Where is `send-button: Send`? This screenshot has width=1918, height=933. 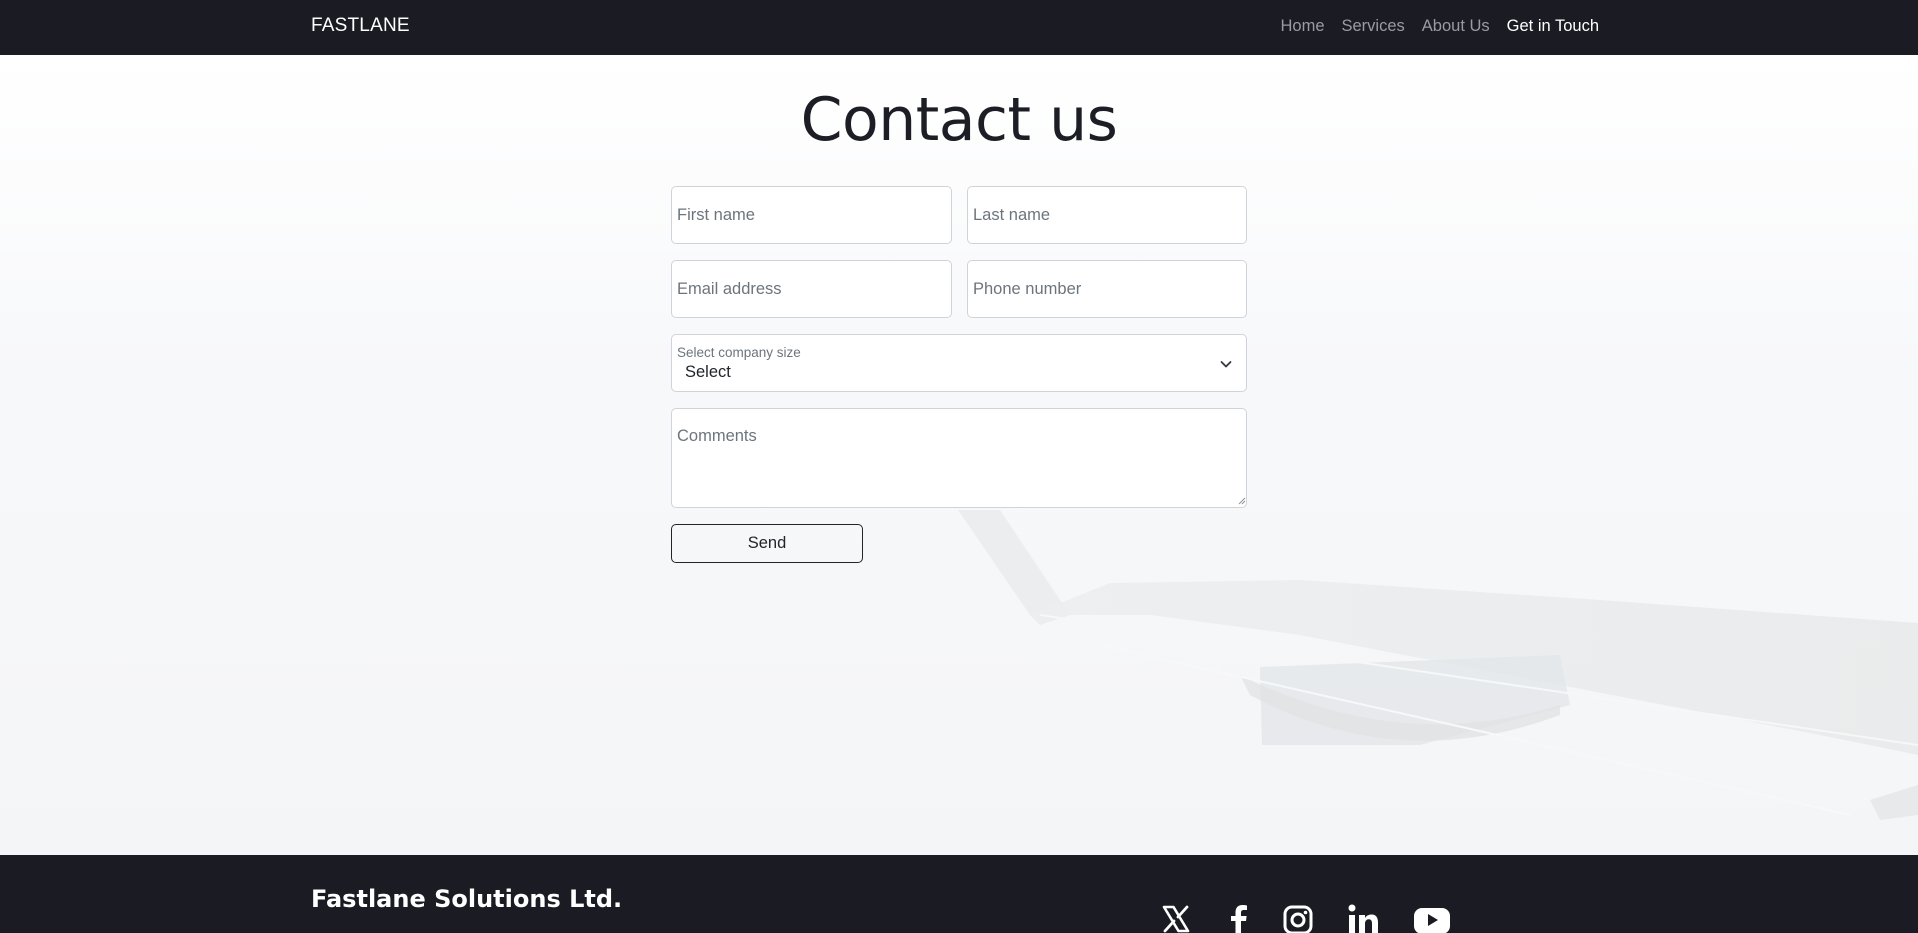
send-button: Send is located at coordinates (767, 543).